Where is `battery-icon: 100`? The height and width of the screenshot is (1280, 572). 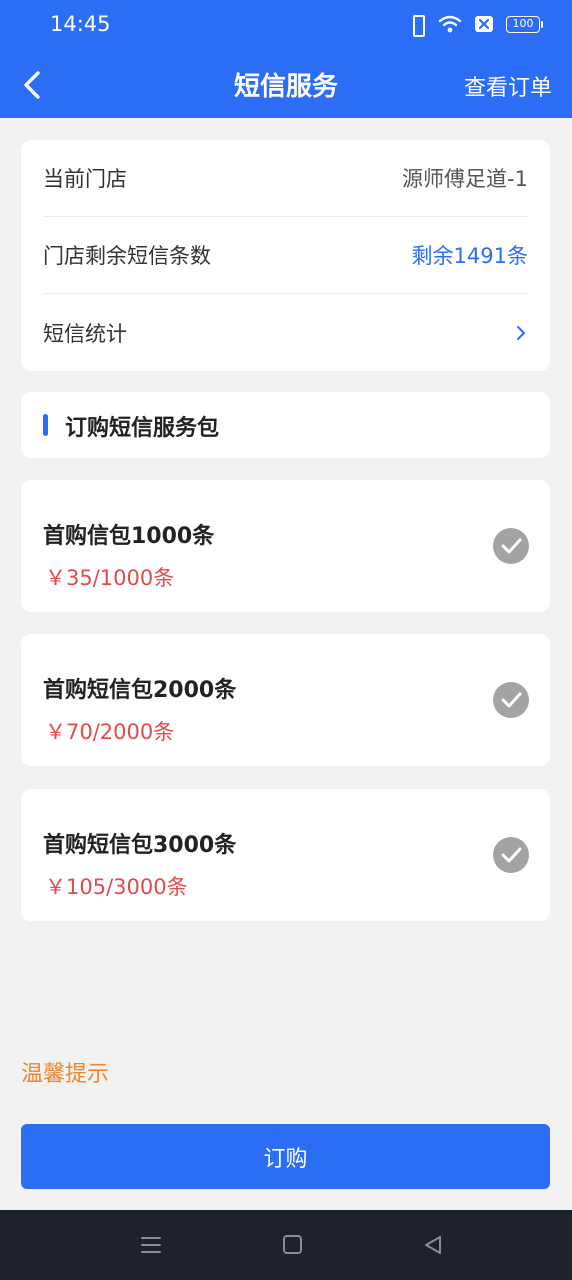
battery-icon: 100 is located at coordinates (524, 24).